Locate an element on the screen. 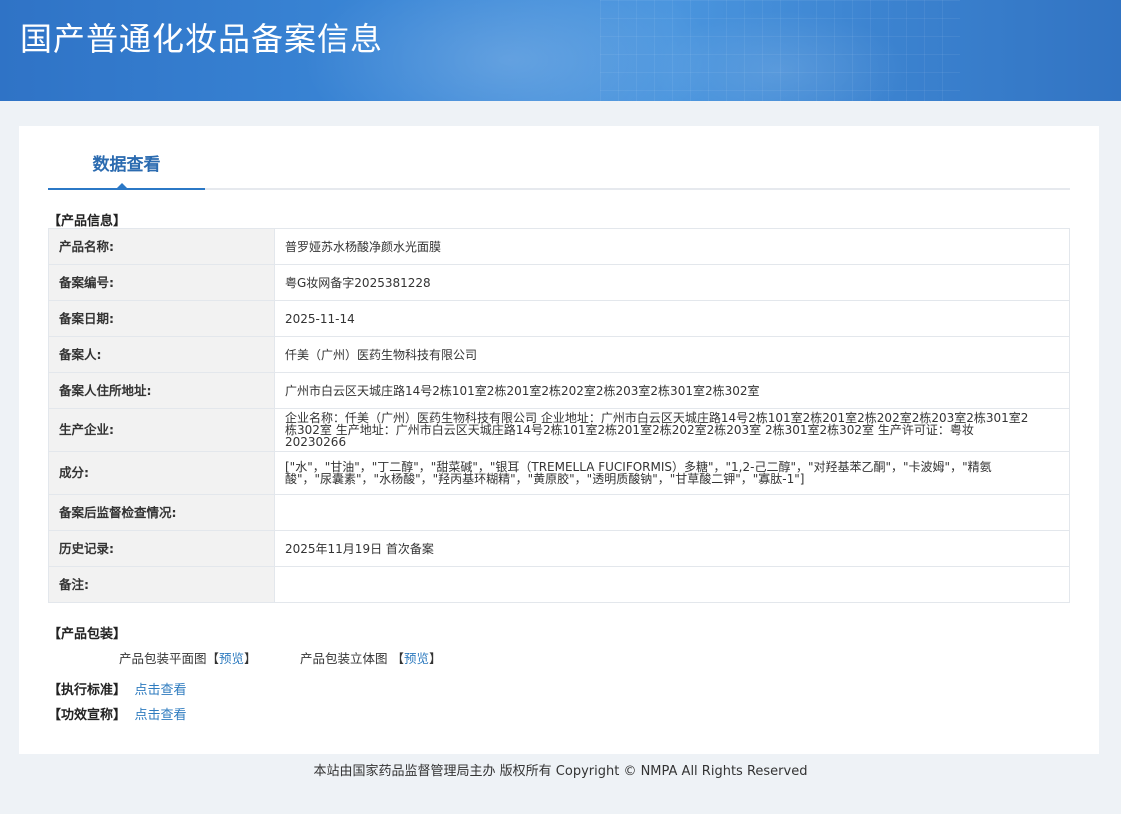 This screenshot has width=1121, height=814. tab-data-view: 数据查看 is located at coordinates (126, 158).